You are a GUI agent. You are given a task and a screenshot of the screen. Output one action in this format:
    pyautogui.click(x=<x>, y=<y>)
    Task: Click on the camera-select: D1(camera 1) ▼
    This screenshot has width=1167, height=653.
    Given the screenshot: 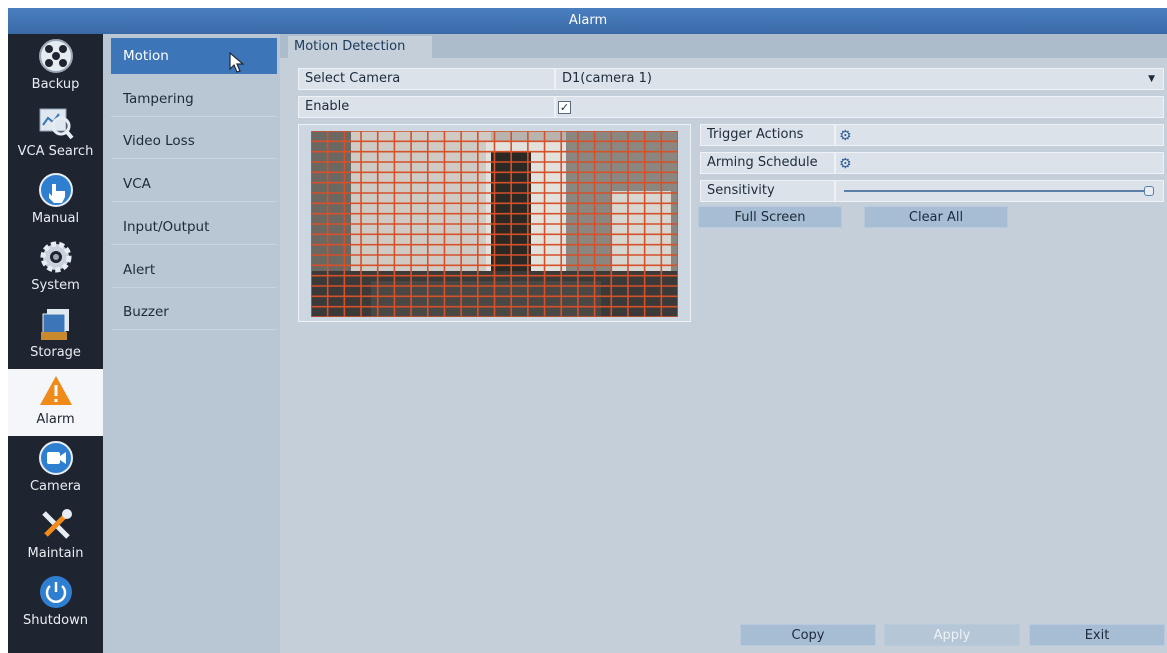 What is the action you would take?
    pyautogui.click(x=859, y=79)
    